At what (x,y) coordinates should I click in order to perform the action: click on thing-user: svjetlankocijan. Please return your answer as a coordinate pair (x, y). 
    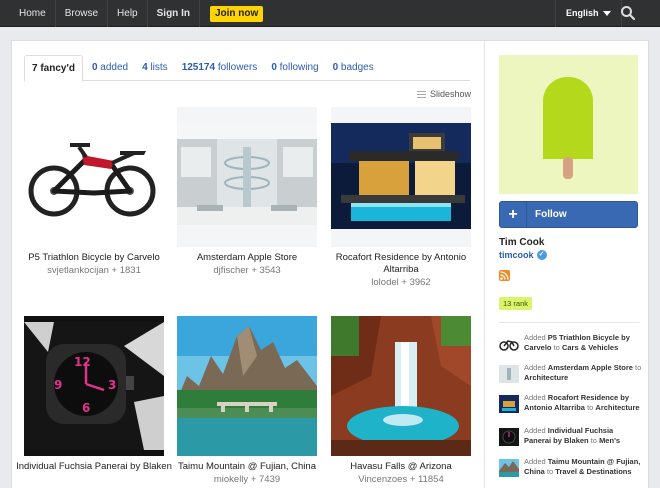
    Looking at the image, I should click on (78, 270).